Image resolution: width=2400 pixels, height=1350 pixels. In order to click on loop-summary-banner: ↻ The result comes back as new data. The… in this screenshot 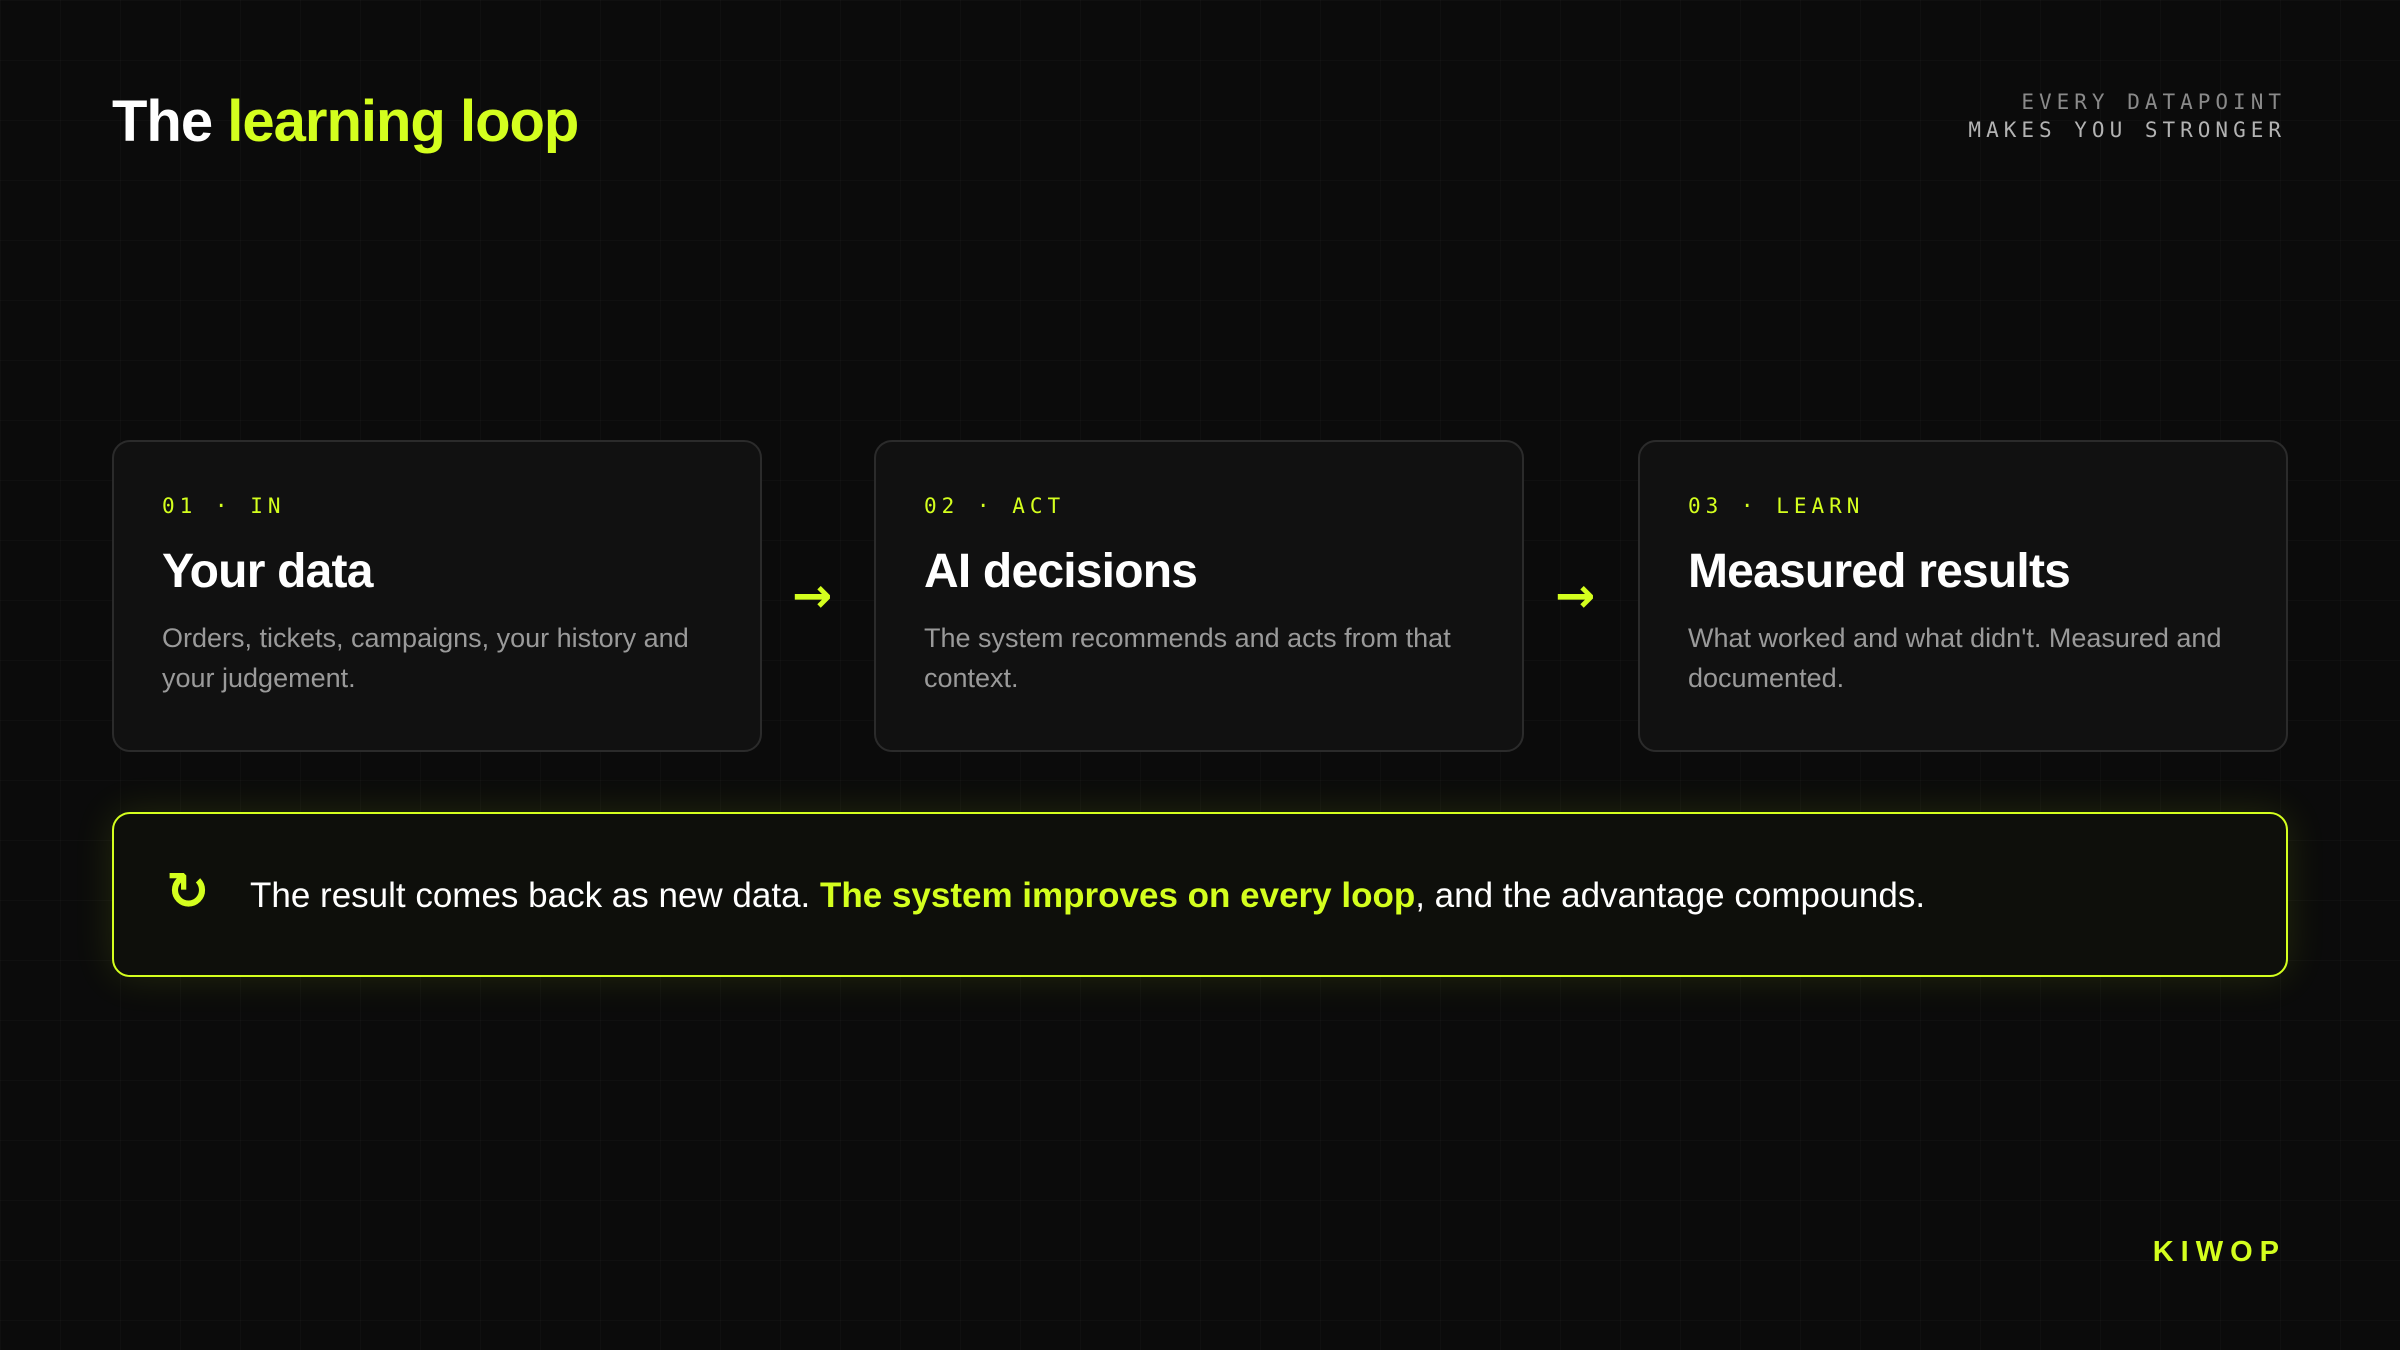, I will do `click(1200, 894)`.